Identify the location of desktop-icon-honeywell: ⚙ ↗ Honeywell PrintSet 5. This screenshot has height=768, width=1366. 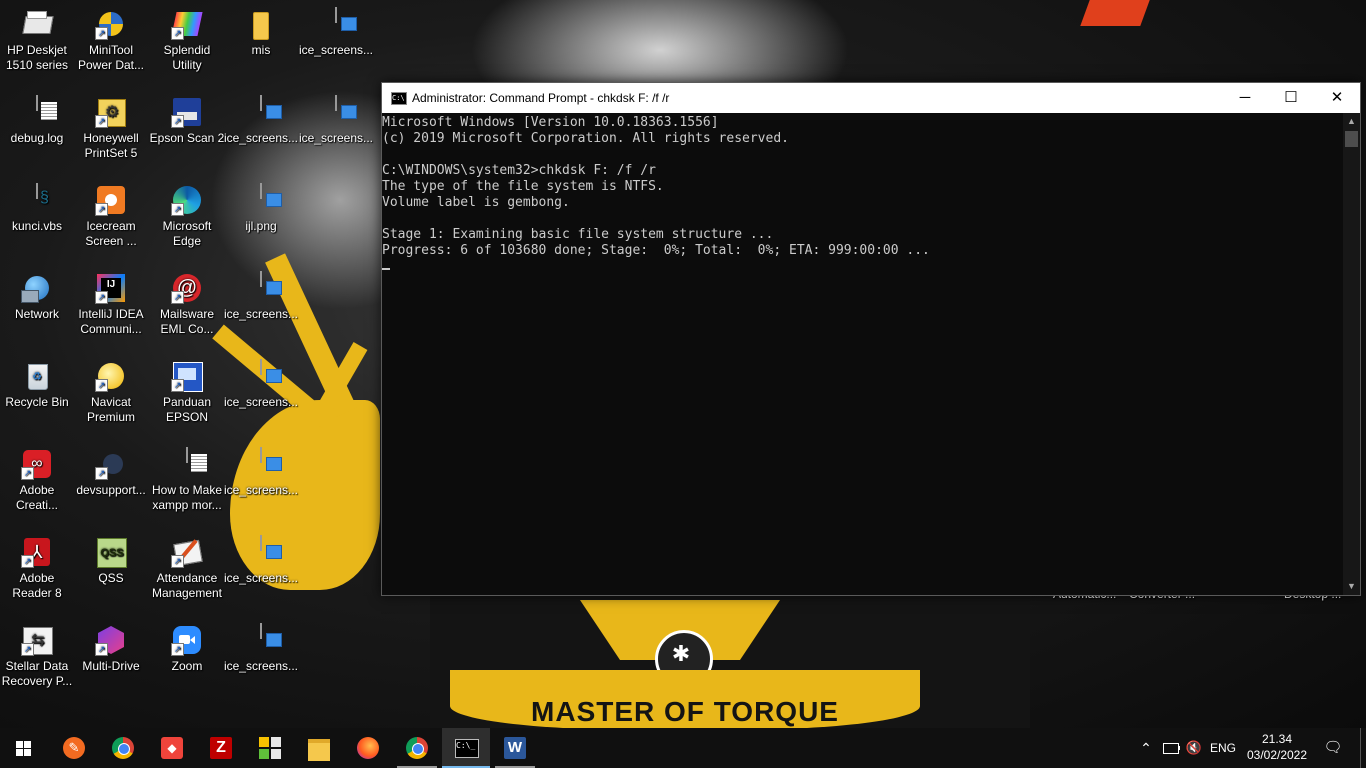
(111, 124).